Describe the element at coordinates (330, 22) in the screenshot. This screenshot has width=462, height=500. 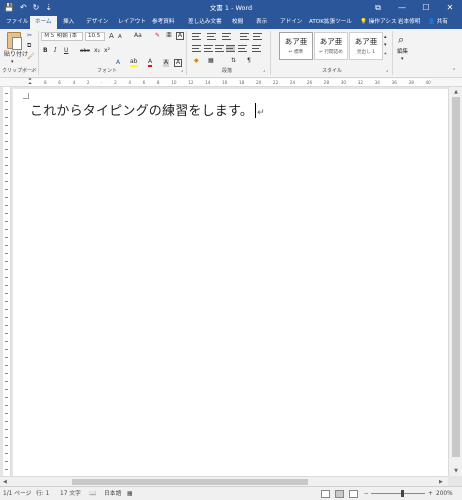
I see `tab-atok: ATOK拡張ツール` at that location.